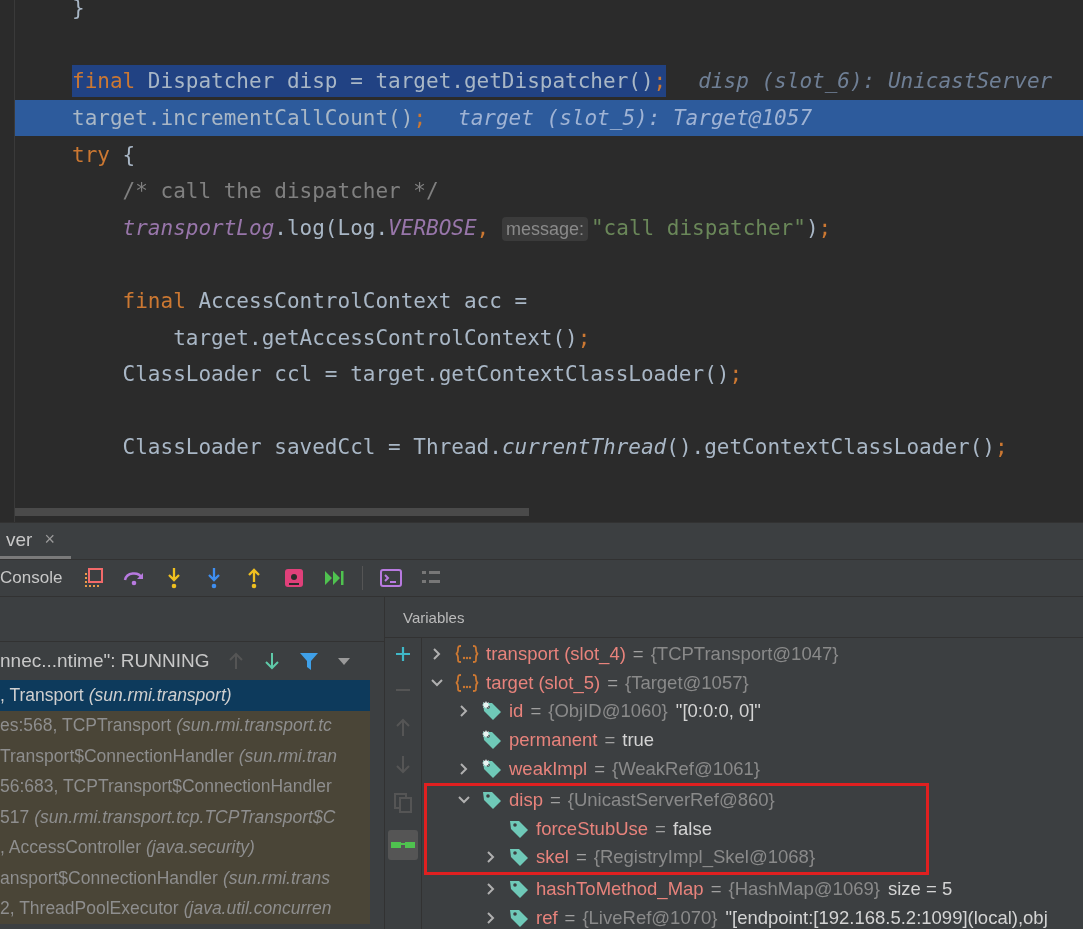  What do you see at coordinates (185, 786) in the screenshot?
I see `stack-frame: 56:683, TCPTransport$ConnectionHandler` at bounding box center [185, 786].